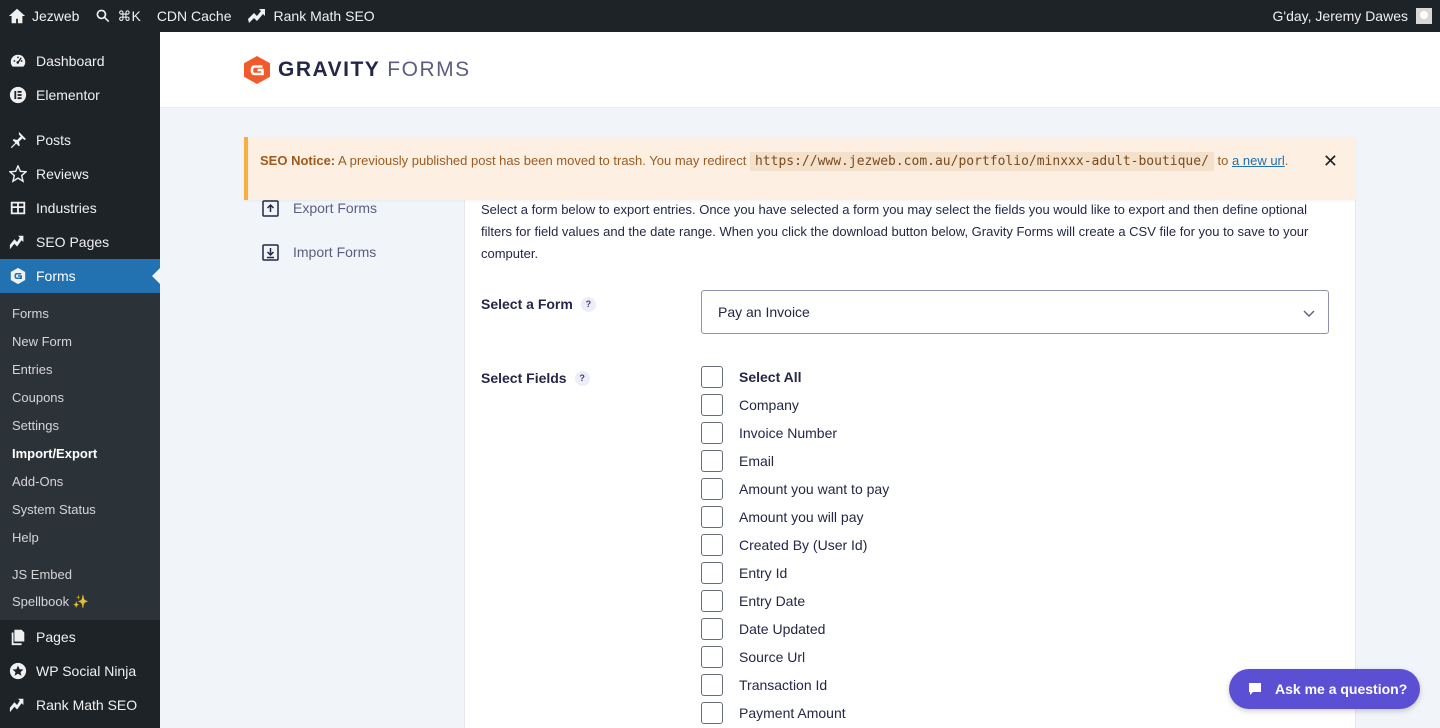 This screenshot has width=1440, height=728. Describe the element at coordinates (80, 174) in the screenshot. I see `sidebar-item-reviews: Reviews` at that location.